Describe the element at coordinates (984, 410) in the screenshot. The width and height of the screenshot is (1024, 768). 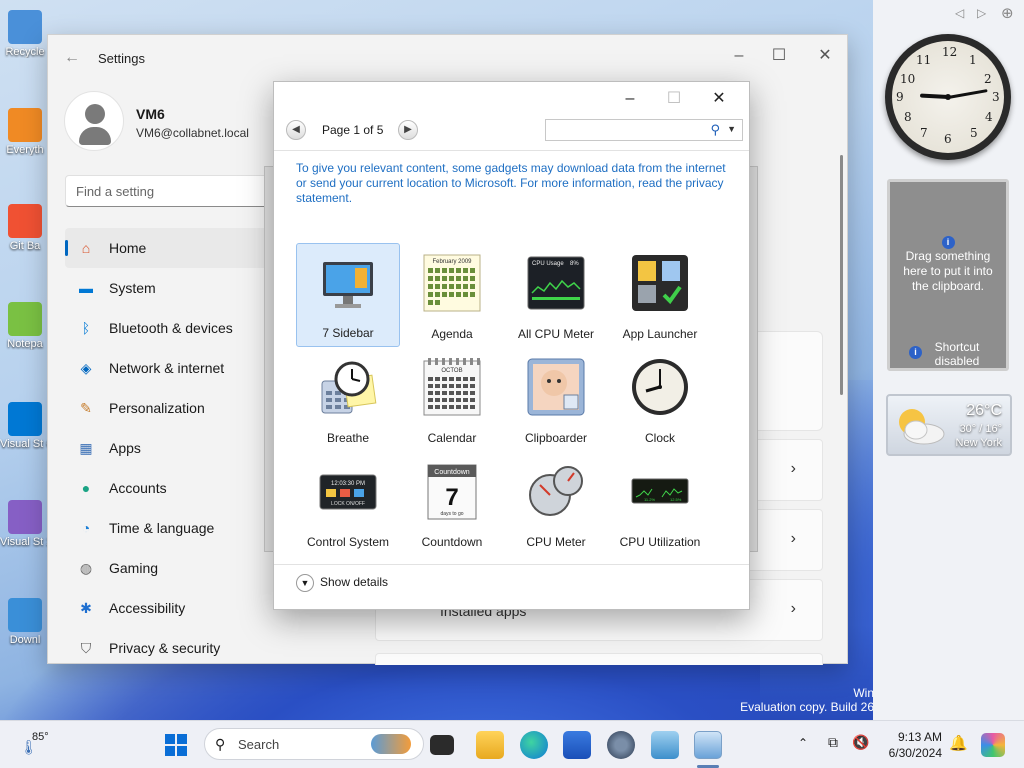
I see `weather-temperature: 26°C` at that location.